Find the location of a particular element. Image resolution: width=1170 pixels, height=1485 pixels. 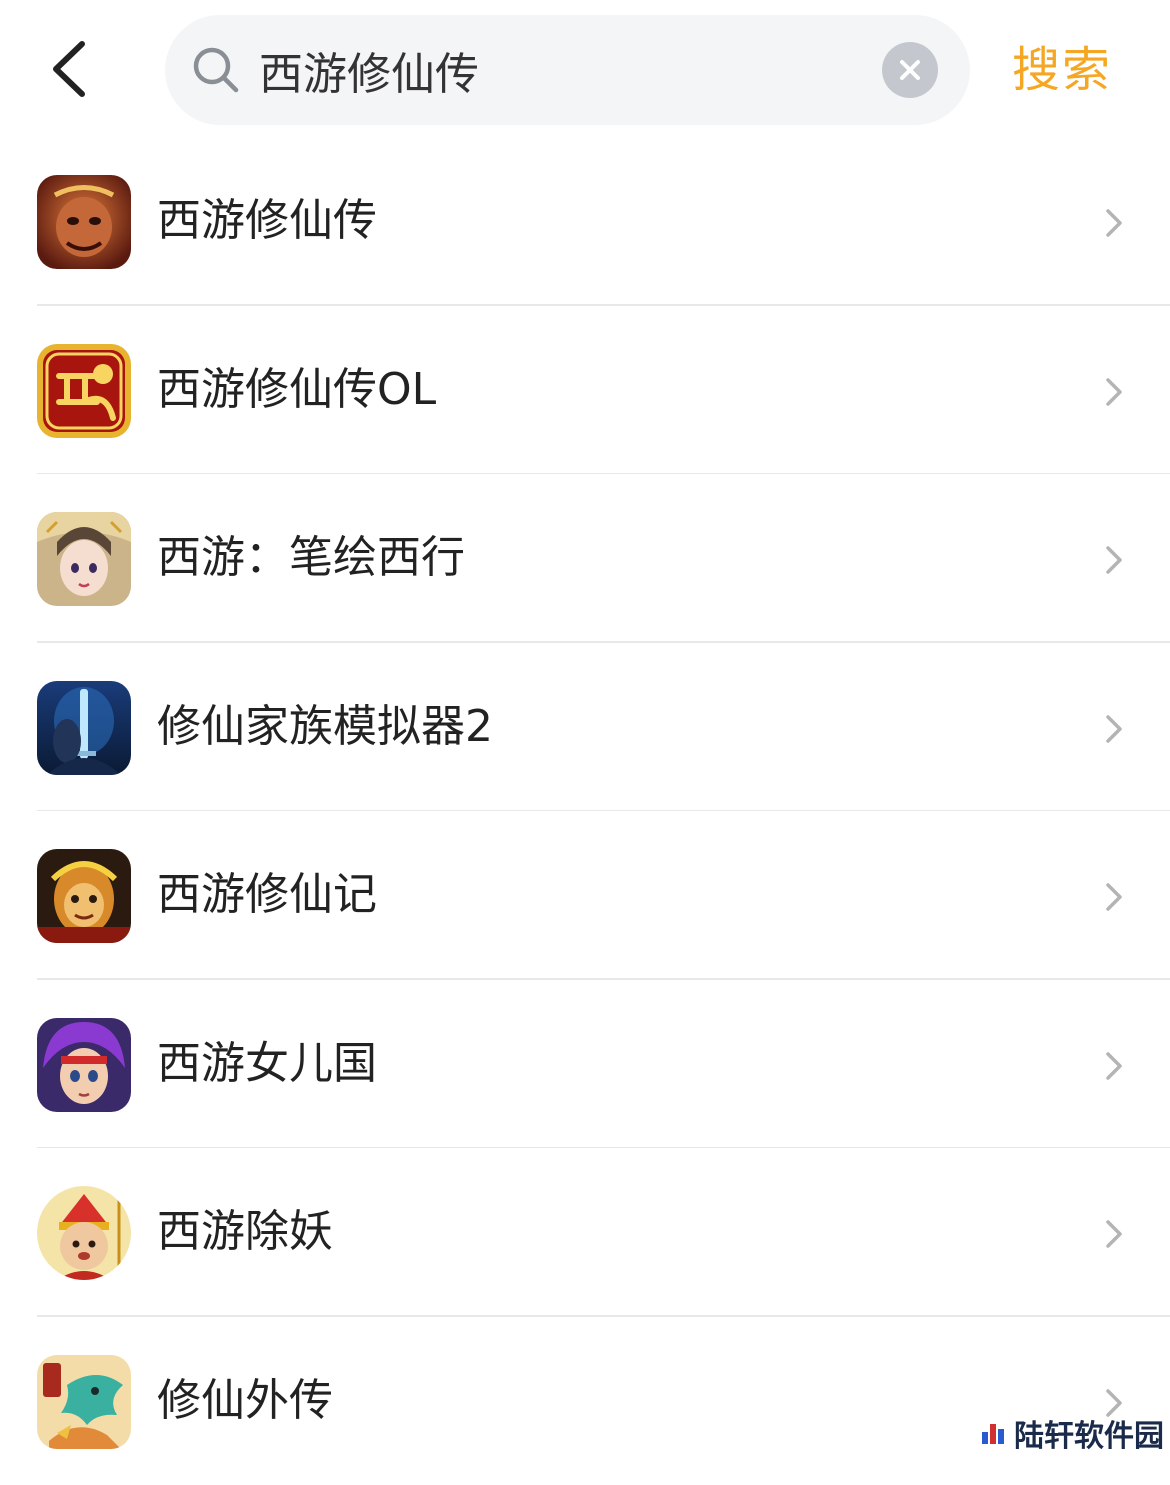

building-logo-icon is located at coordinates (993, 1433).